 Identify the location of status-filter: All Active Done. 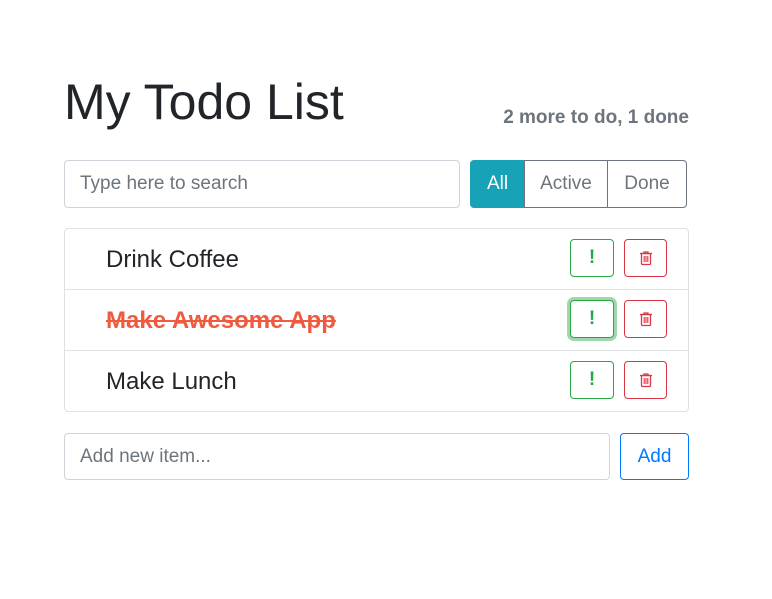
(578, 184).